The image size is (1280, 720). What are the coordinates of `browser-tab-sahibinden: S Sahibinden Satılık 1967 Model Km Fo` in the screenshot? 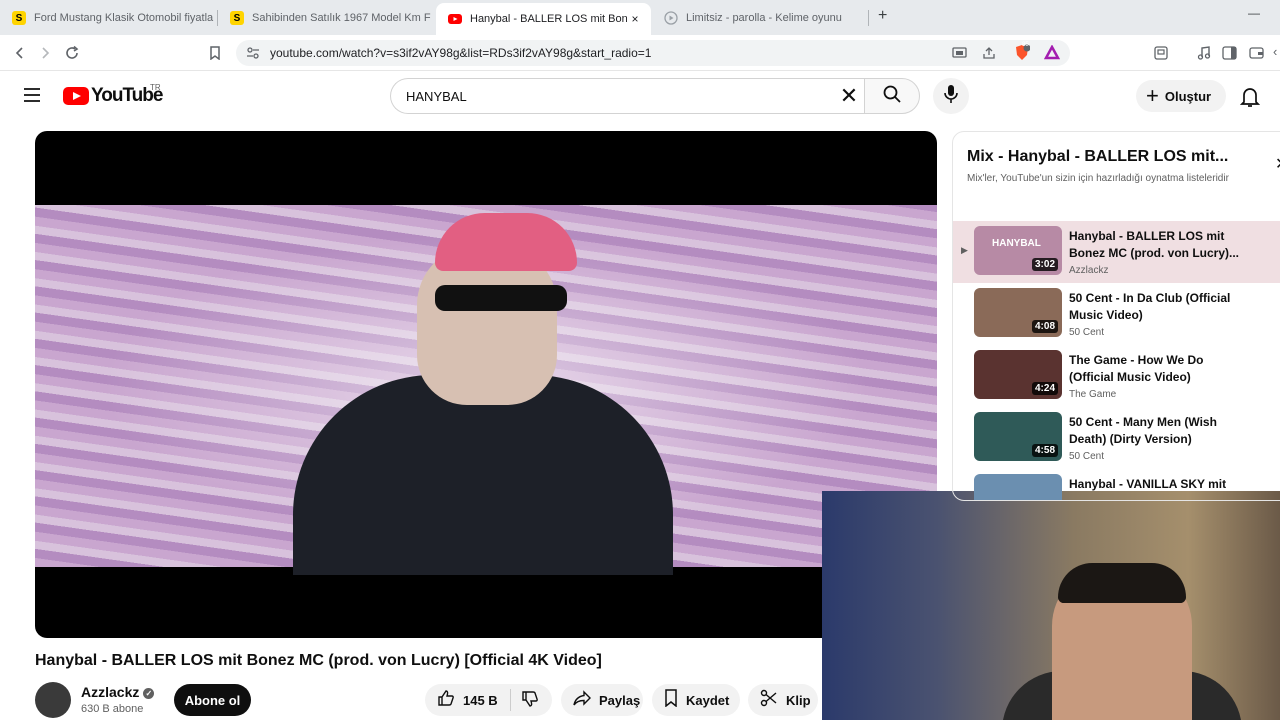 It's located at (324, 18).